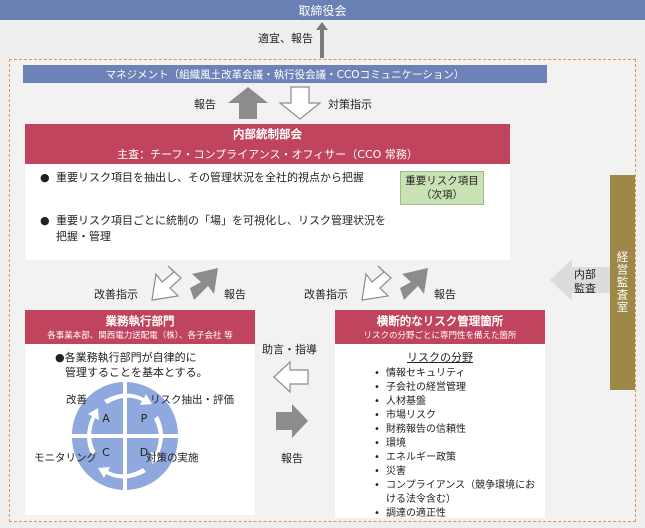 Image resolution: width=645 pixels, height=528 pixels. Describe the element at coordinates (326, 294) in the screenshot. I see `right-improve-label: 改善指示` at that location.